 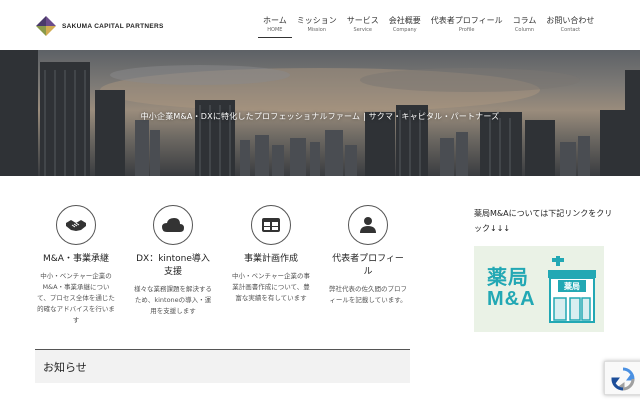 I want to click on news-heading: お知らせ, so click(x=65, y=367).